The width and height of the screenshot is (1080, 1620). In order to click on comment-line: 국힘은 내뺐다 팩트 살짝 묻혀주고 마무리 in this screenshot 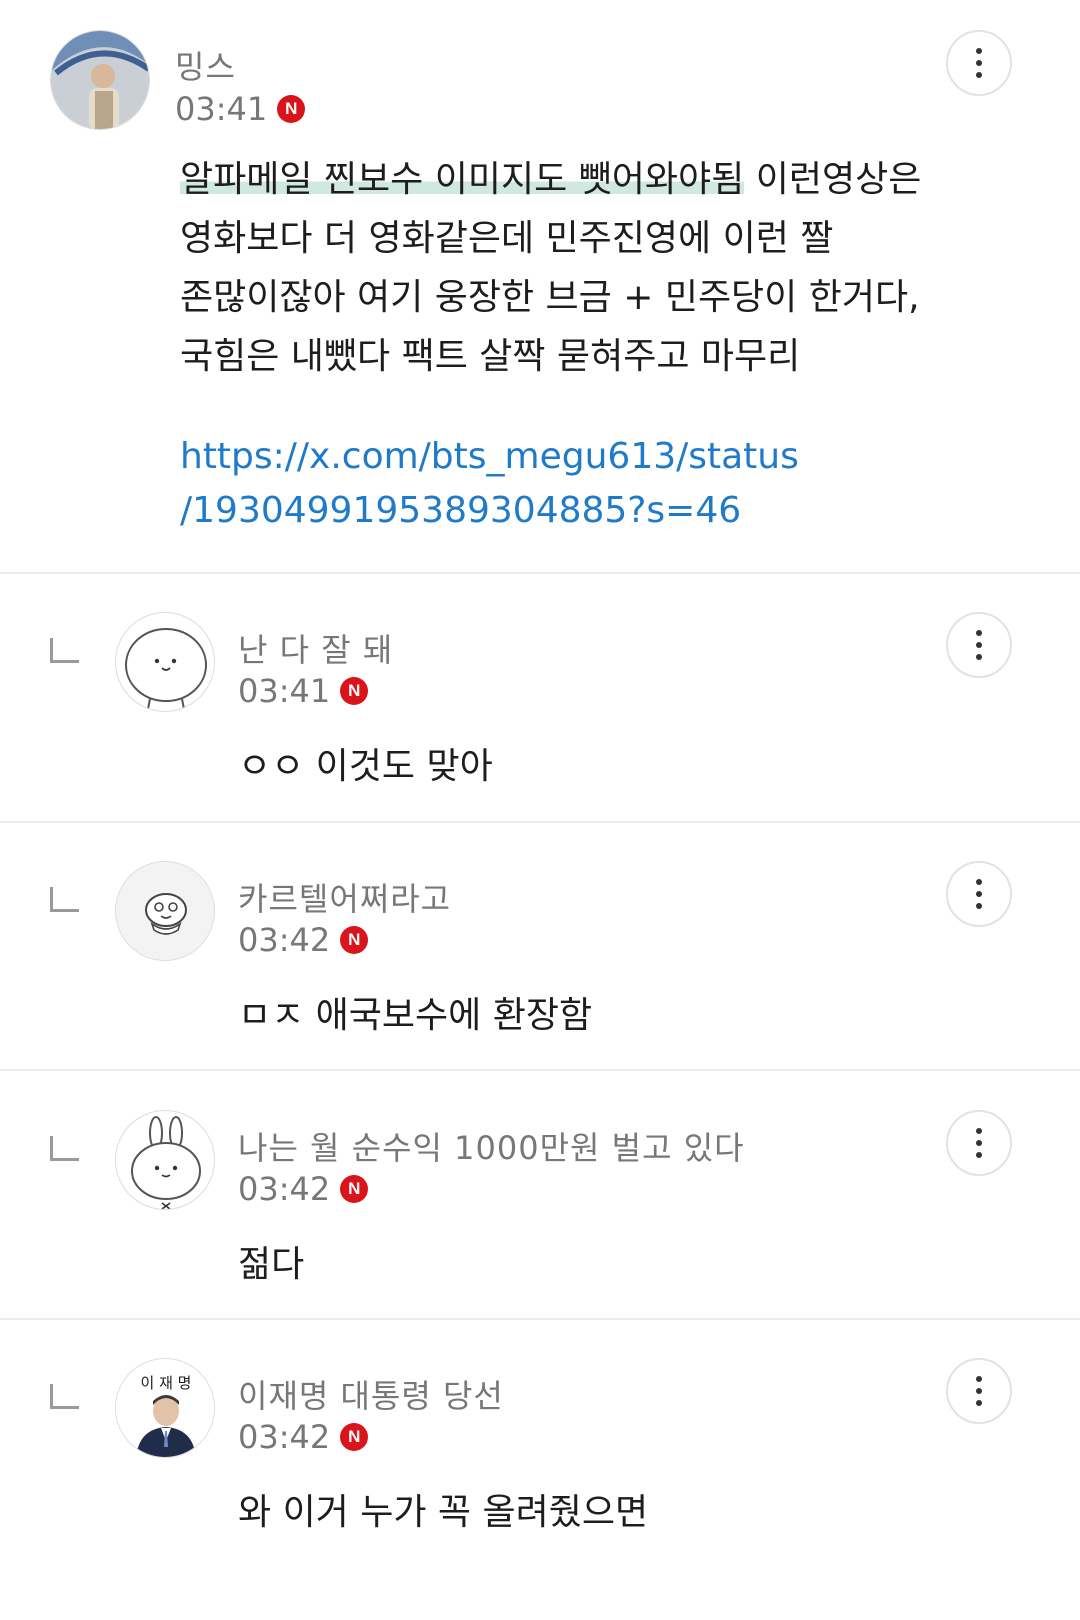, I will do `click(580, 356)`.